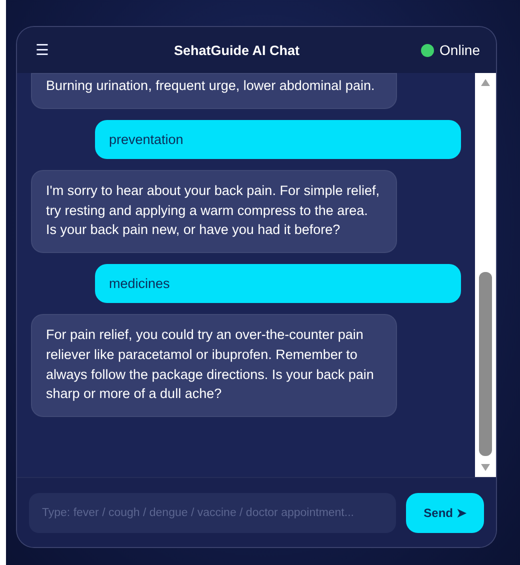 The image size is (520, 565). What do you see at coordinates (485, 467) in the screenshot?
I see `scroll-down-icon` at bounding box center [485, 467].